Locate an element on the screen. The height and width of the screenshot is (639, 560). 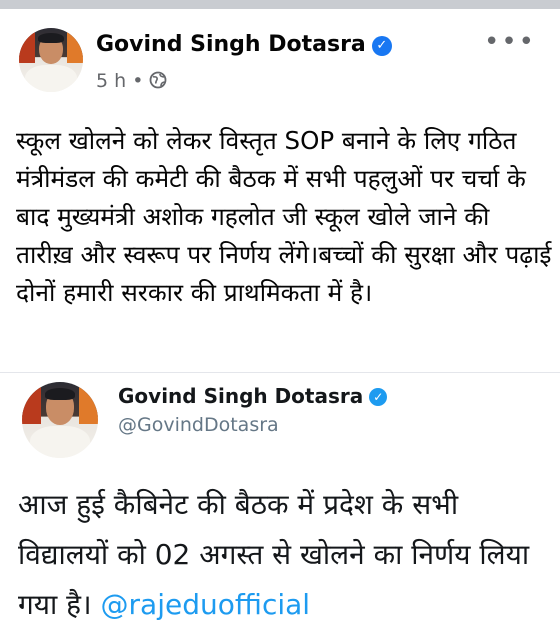
tweet-author-name-row: Govind Singh Dotasra ✓ is located at coordinates (253, 396).